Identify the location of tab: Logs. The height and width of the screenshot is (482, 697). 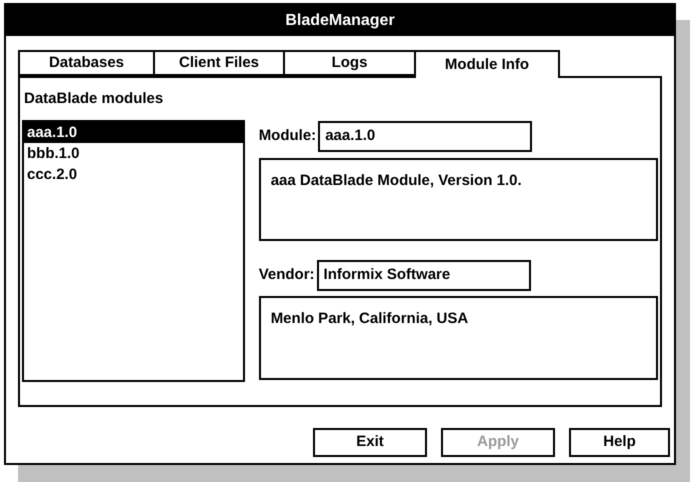
(349, 63).